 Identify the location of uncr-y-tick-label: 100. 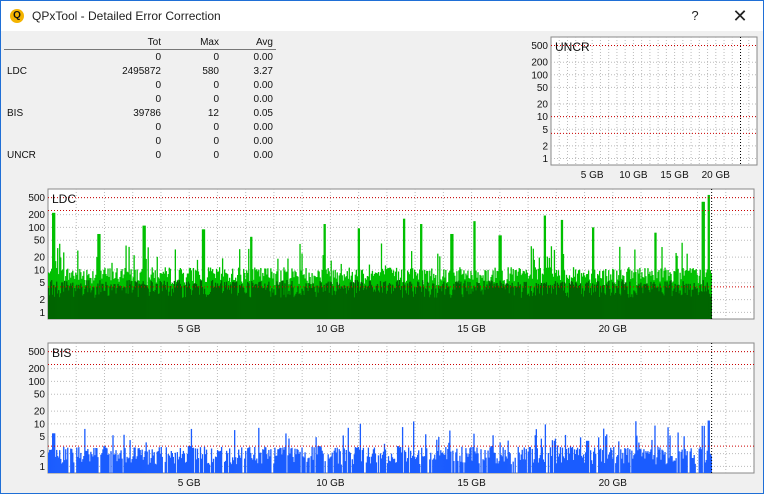
(539, 75).